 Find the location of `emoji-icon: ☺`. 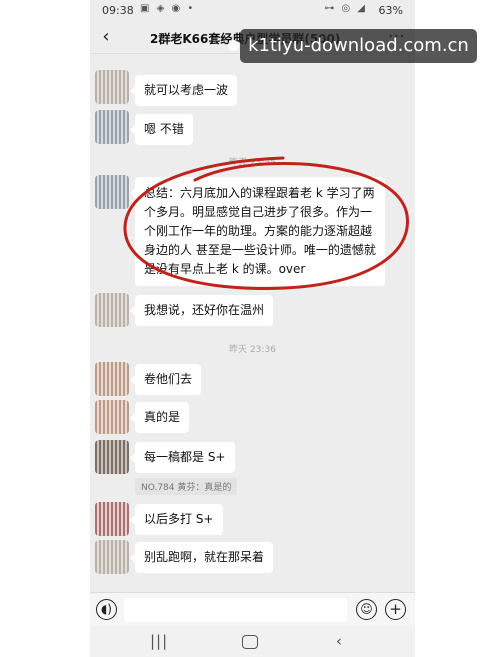

emoji-icon: ☺ is located at coordinates (366, 609).